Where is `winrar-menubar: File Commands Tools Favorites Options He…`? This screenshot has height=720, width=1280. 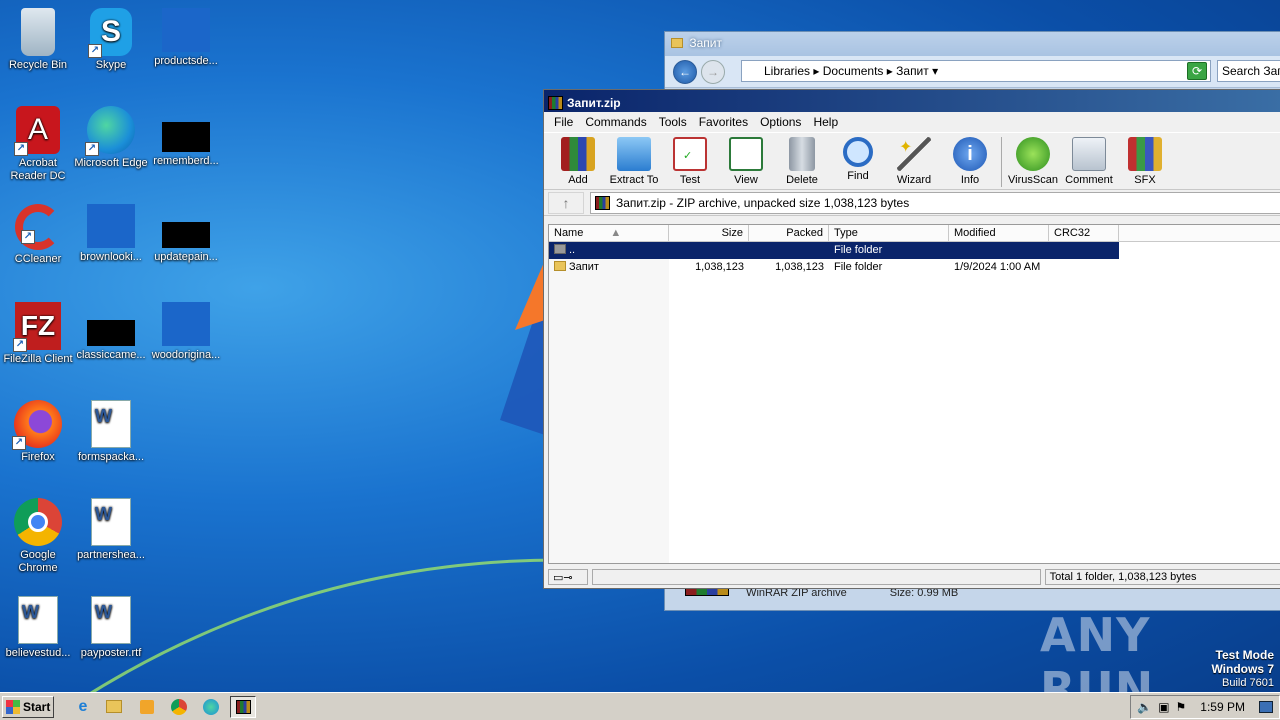
winrar-menubar: File Commands Tools Favorites Options He… is located at coordinates (912, 122).